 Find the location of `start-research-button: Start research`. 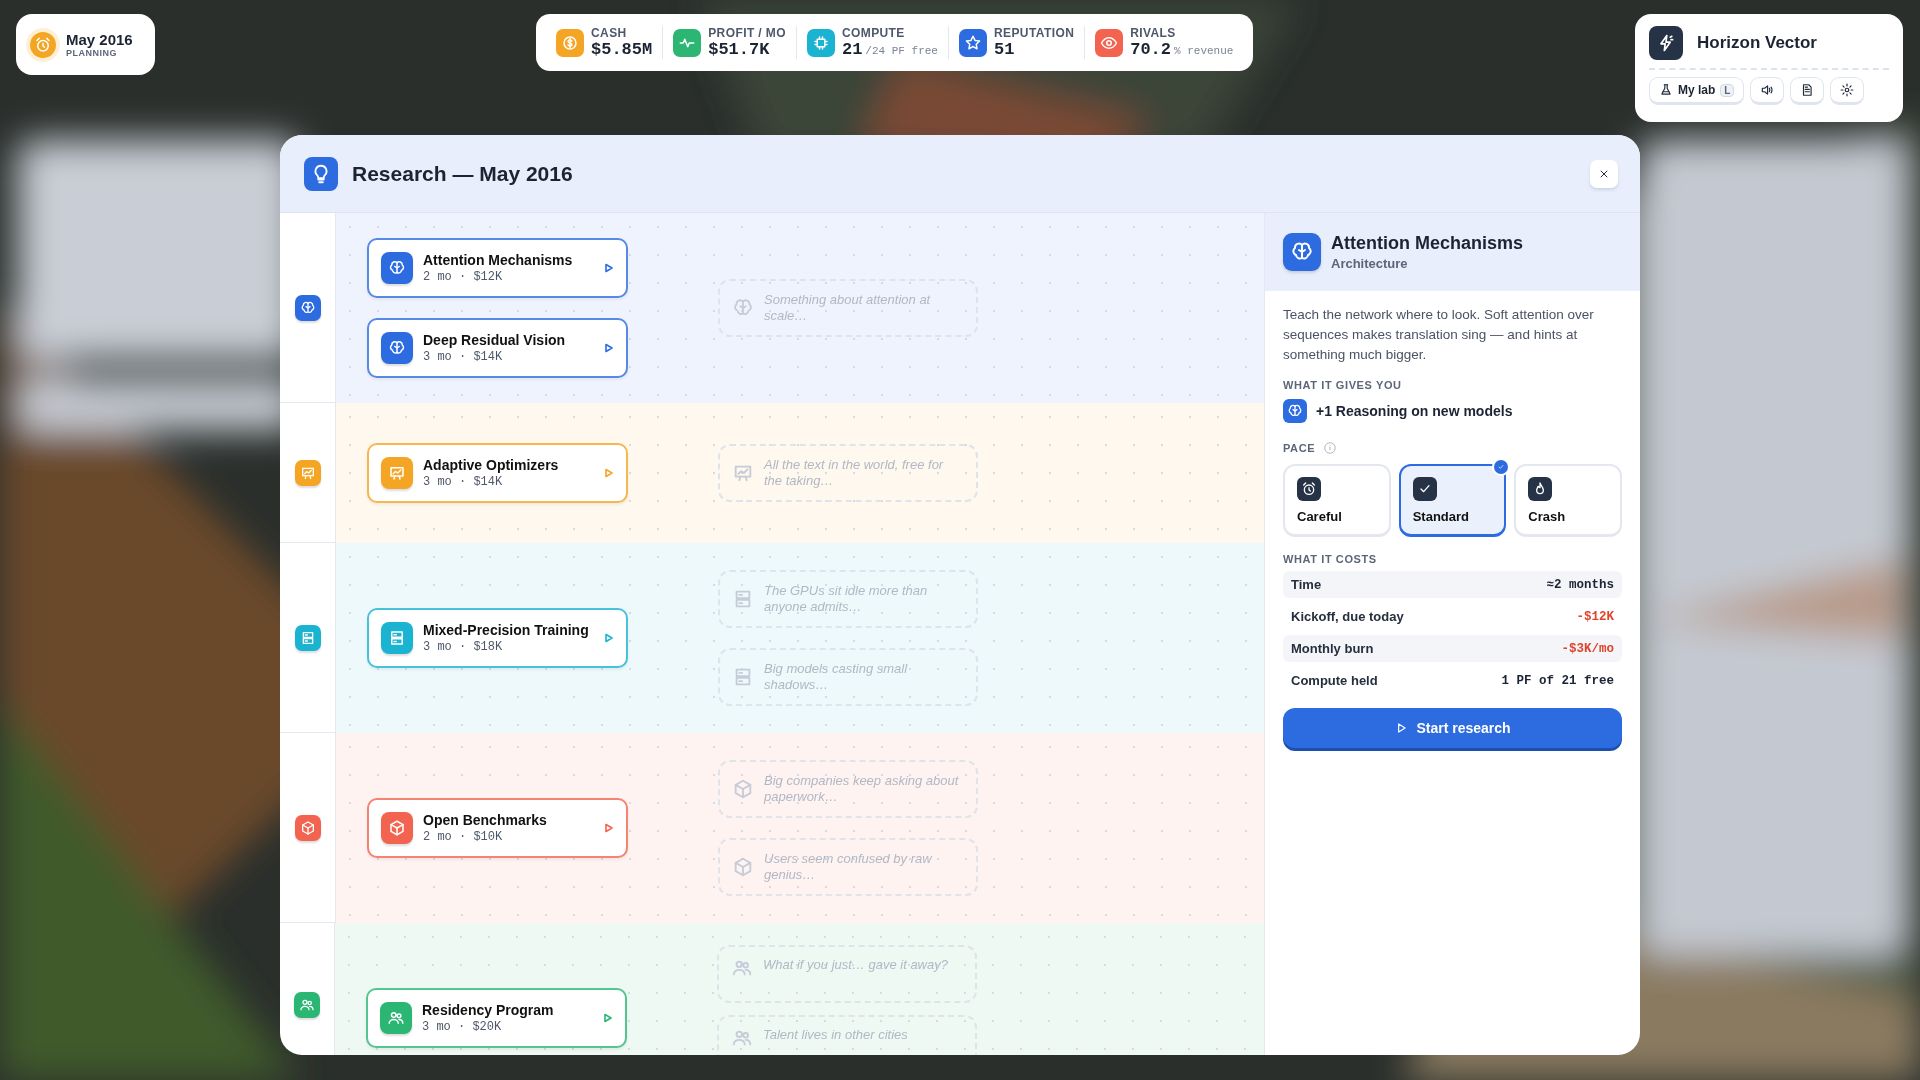

start-research-button: Start research is located at coordinates (1452, 728).